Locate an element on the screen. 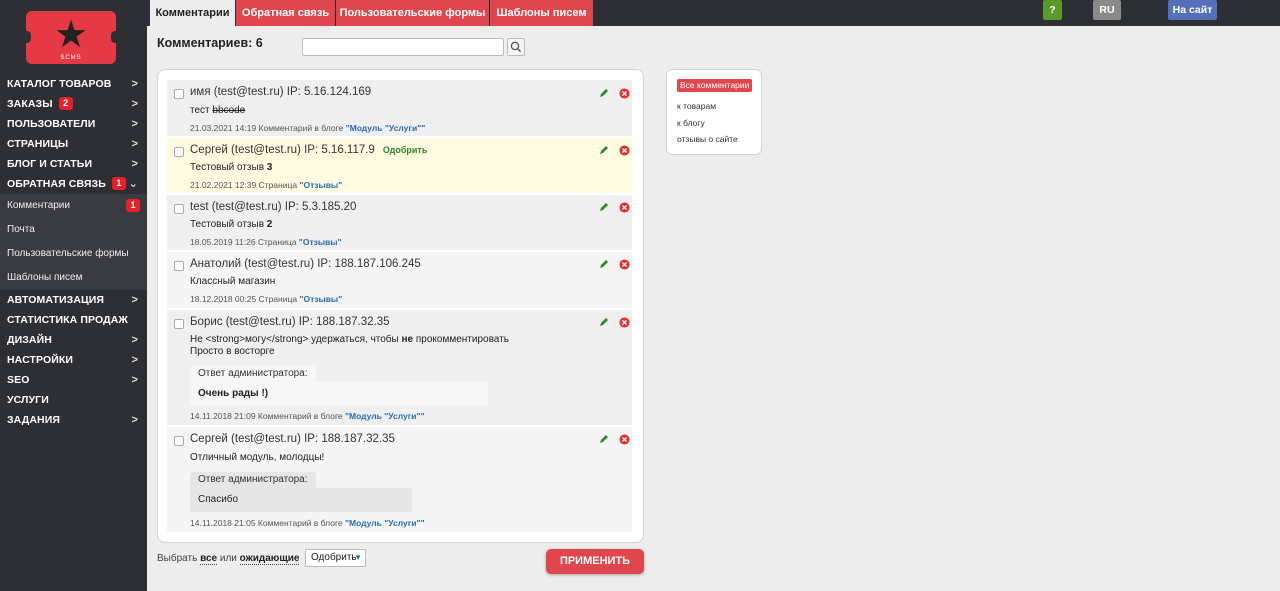  filter-all-comments: Все комментарии is located at coordinates (715, 85).